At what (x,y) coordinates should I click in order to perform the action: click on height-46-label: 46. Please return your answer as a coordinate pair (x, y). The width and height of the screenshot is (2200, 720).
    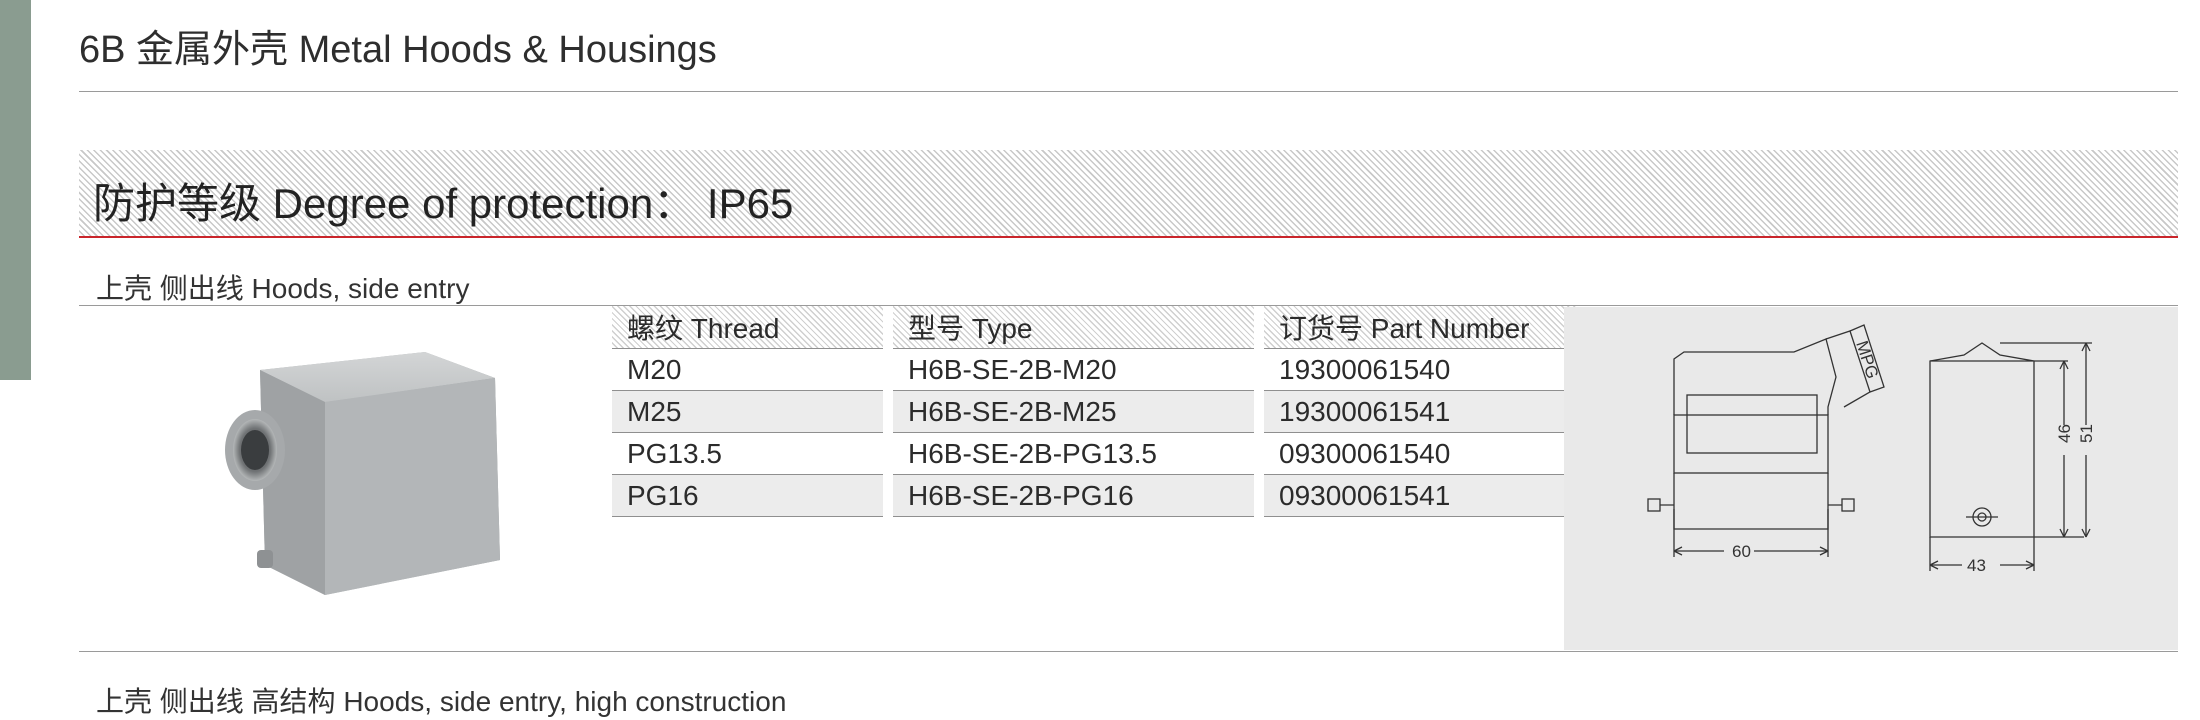
    Looking at the image, I should click on (2064, 433).